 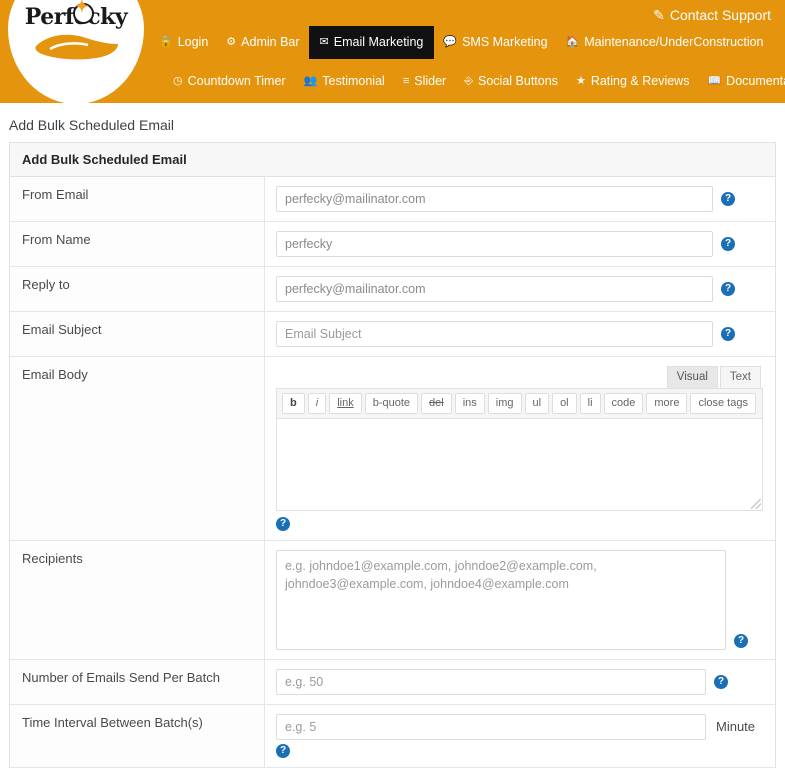 What do you see at coordinates (137, 600) in the screenshot?
I see `recipients-label: Recipients` at bounding box center [137, 600].